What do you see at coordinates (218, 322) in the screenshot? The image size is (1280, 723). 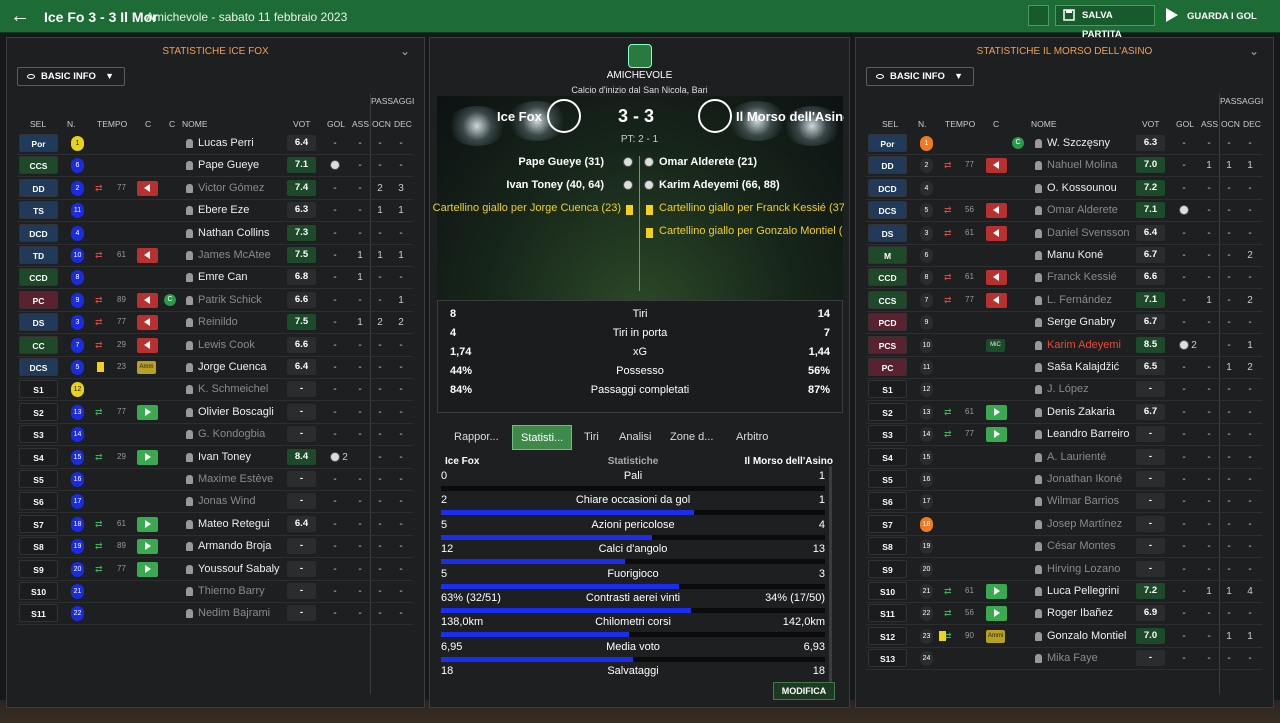 I see `player-name: Reinildo` at bounding box center [218, 322].